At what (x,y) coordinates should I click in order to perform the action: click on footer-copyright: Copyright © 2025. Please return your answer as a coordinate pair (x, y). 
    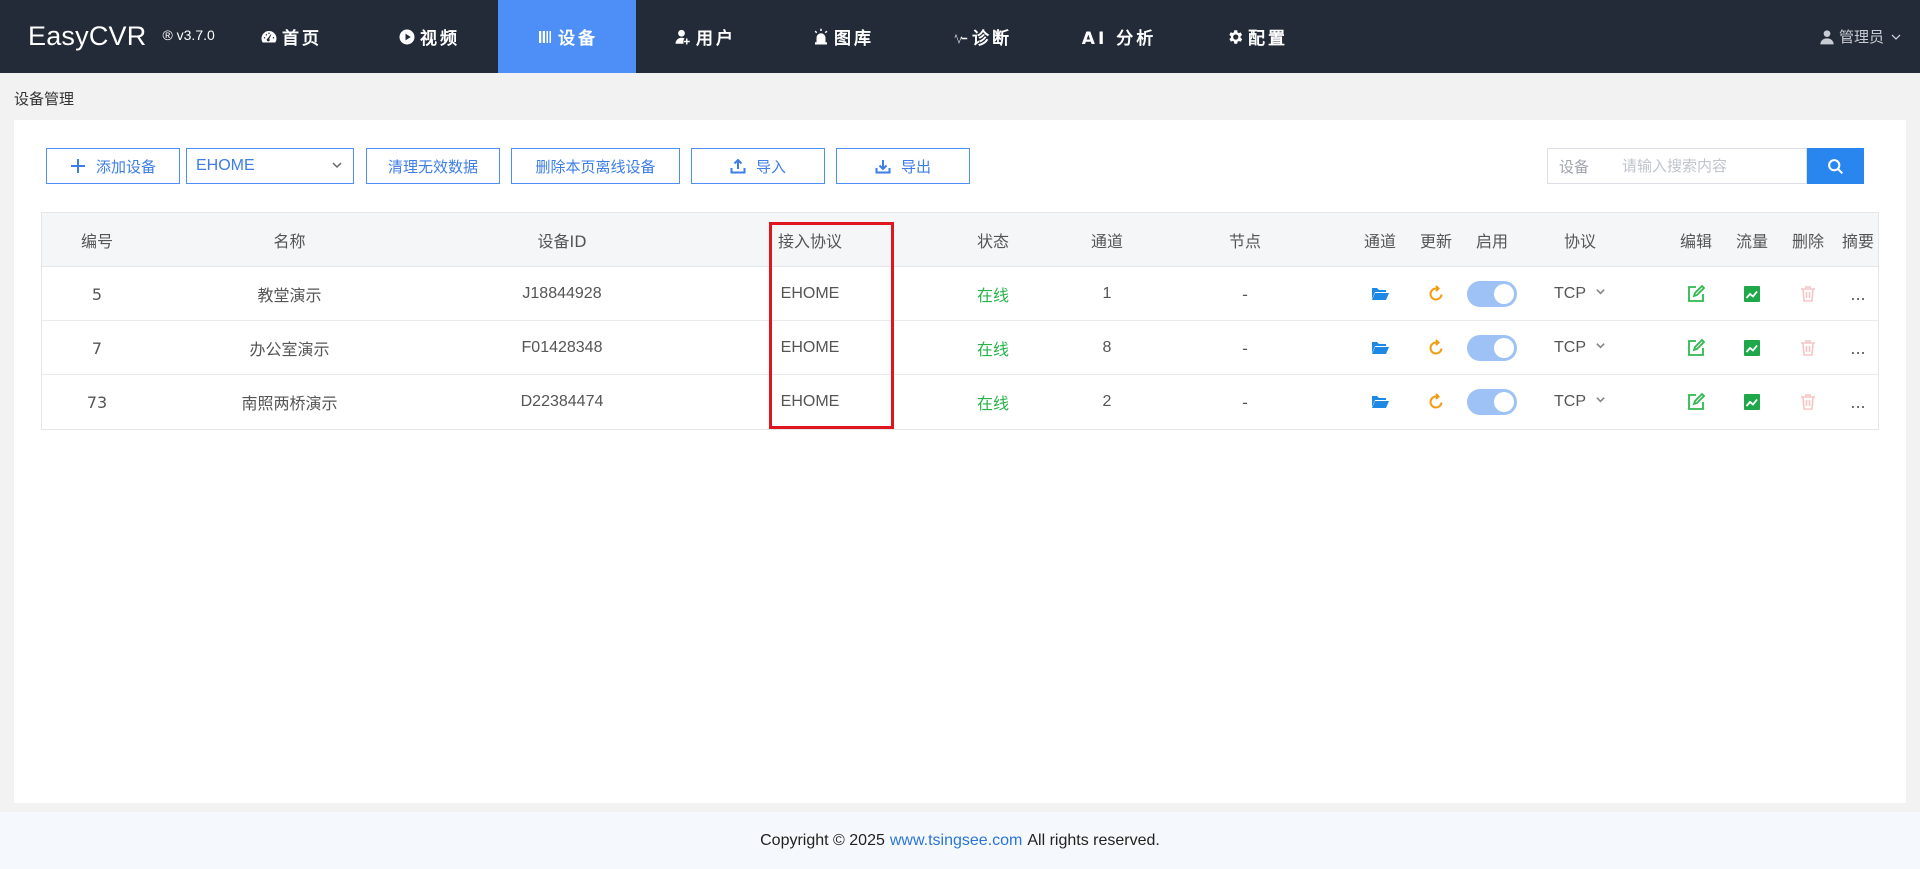
    Looking at the image, I should click on (822, 840).